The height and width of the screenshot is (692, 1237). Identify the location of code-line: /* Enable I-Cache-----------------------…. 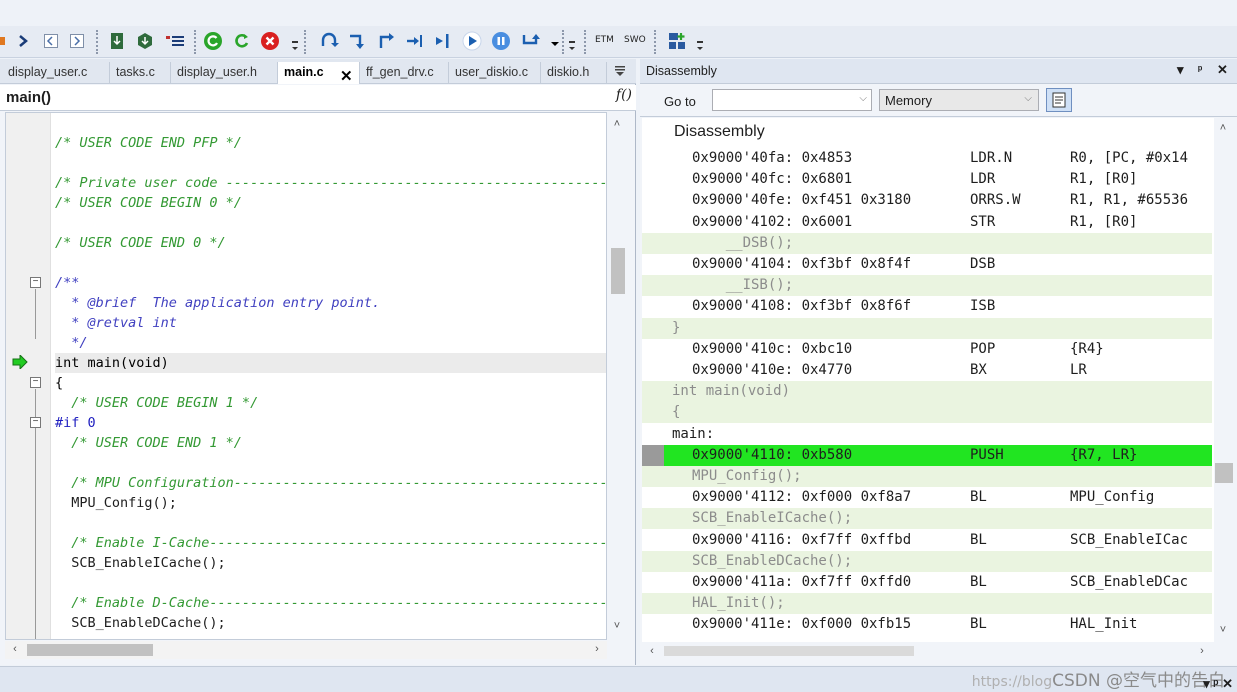
(330, 543).